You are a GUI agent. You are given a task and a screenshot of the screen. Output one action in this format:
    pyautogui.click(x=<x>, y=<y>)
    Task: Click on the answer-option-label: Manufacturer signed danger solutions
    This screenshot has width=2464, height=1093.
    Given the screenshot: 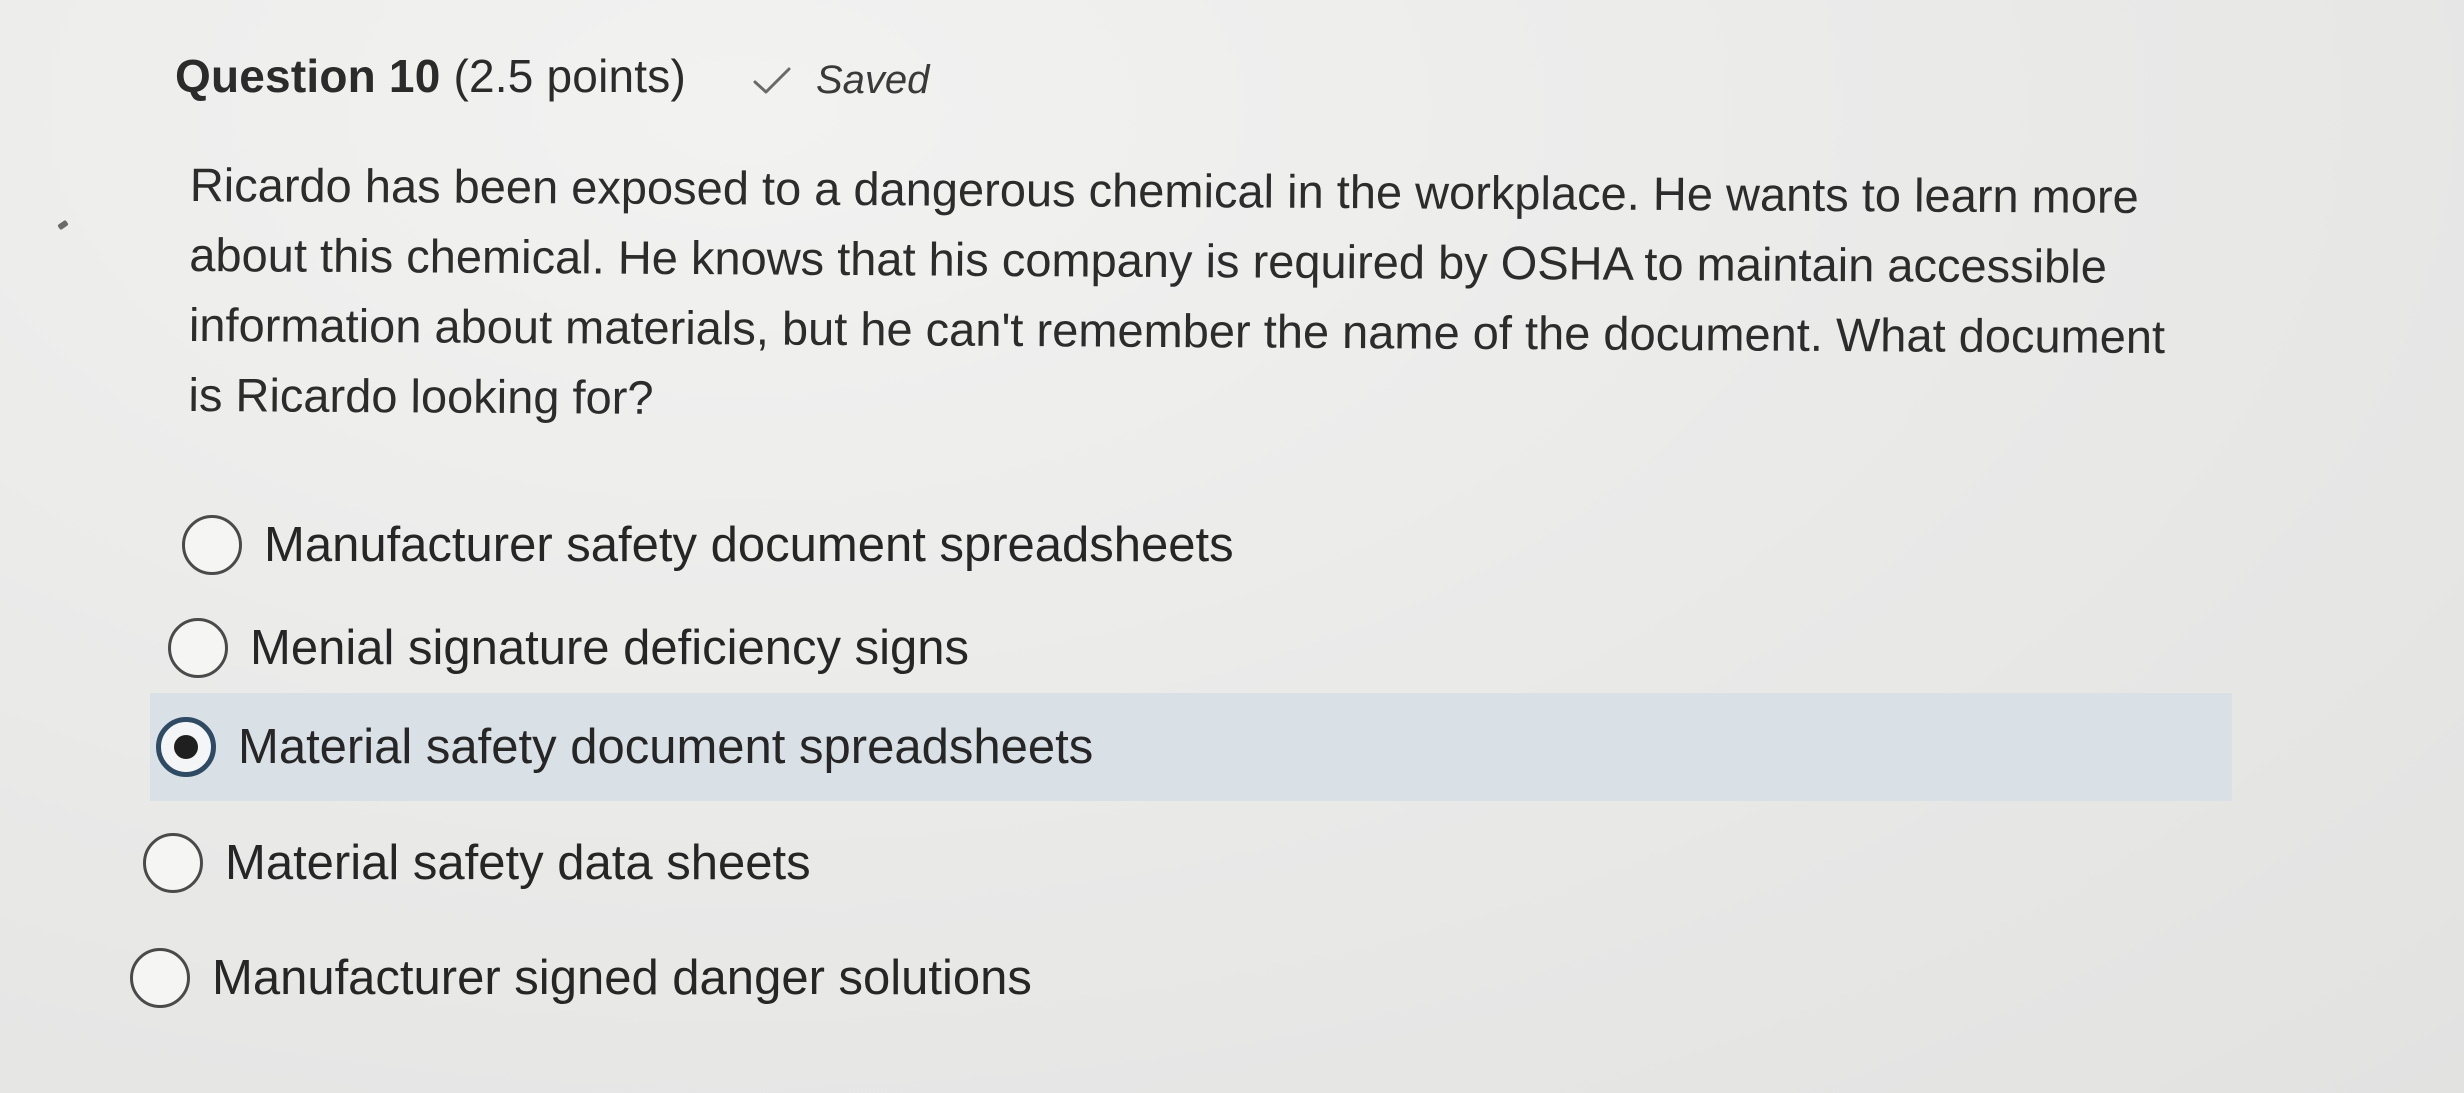 What is the action you would take?
    pyautogui.click(x=622, y=978)
    